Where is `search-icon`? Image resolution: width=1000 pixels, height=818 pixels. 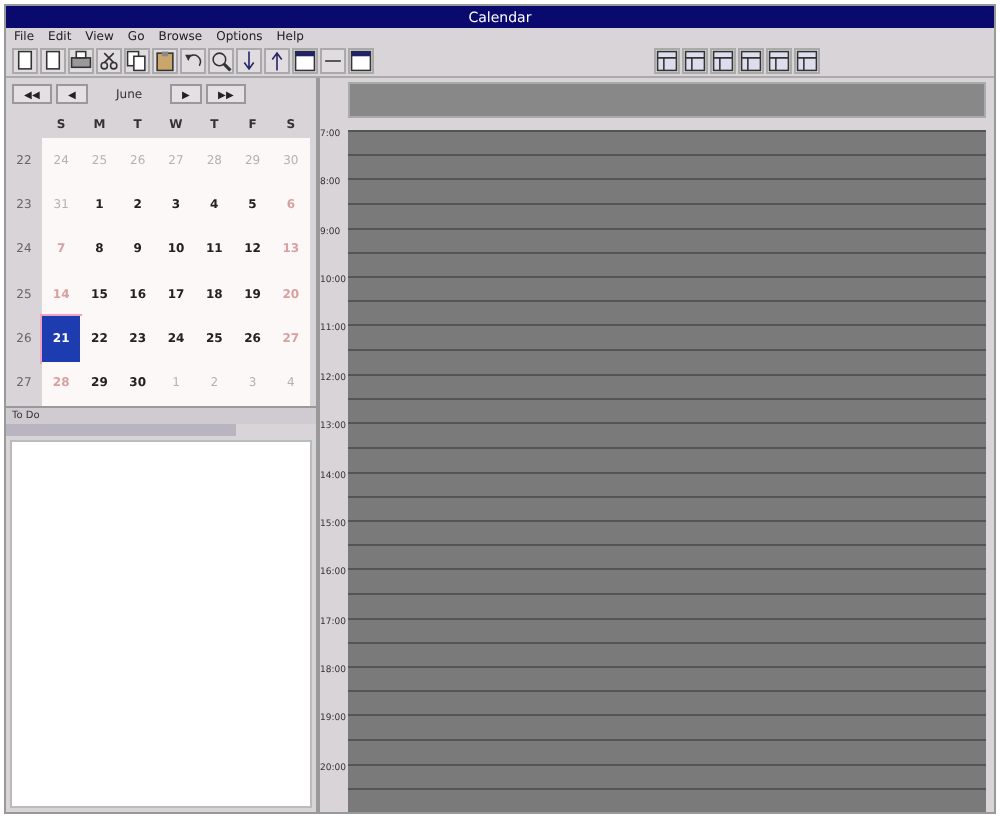 search-icon is located at coordinates (221, 61).